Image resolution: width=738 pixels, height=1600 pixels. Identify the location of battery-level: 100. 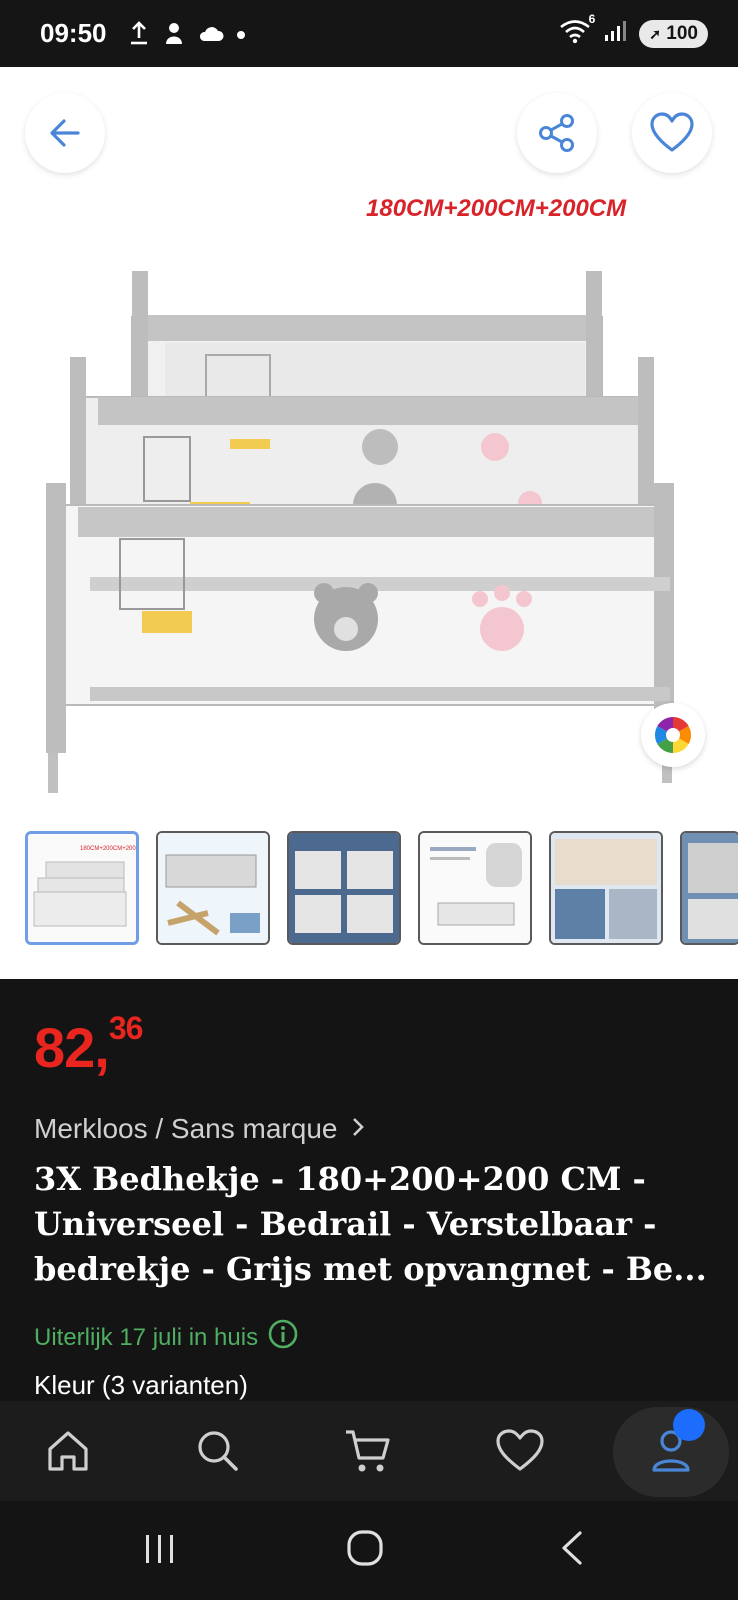
(682, 33).